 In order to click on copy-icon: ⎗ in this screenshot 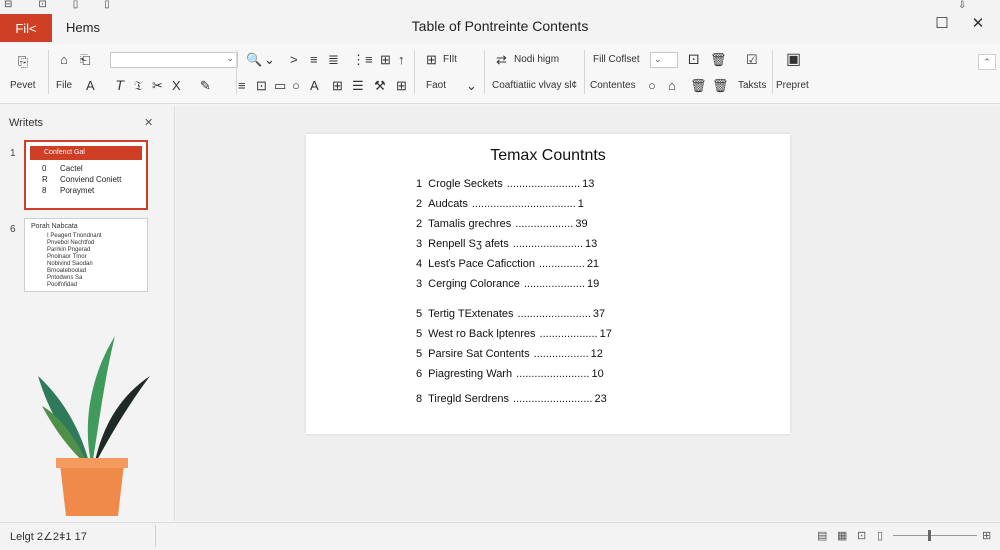, I will do `click(85, 60)`.